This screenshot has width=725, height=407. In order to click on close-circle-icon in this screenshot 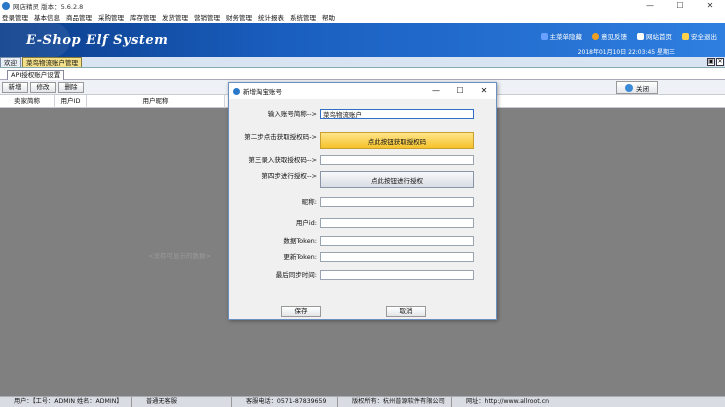, I will do `click(629, 87)`.